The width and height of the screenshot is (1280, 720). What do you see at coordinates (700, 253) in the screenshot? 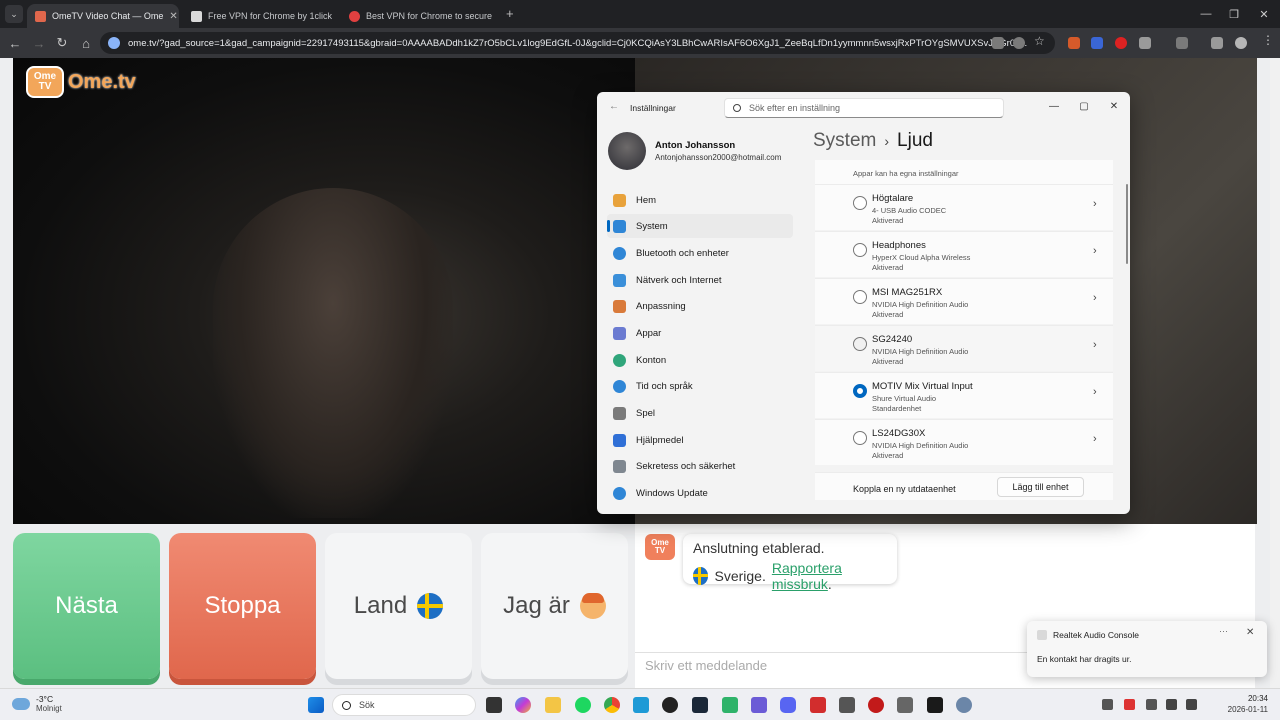
I see `sidebar-item-bluetooth: Bluetooth och enheter` at bounding box center [700, 253].